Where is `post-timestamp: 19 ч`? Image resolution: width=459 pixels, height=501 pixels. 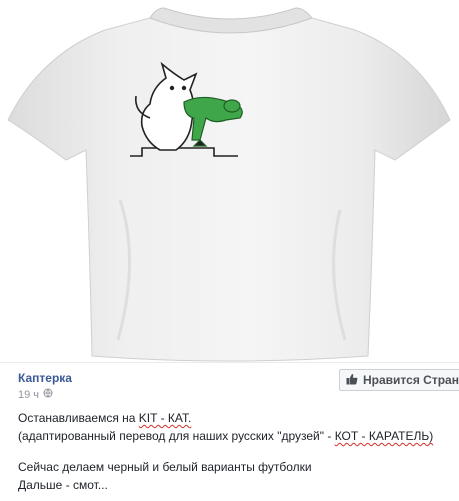
post-timestamp: 19 ч is located at coordinates (28, 395).